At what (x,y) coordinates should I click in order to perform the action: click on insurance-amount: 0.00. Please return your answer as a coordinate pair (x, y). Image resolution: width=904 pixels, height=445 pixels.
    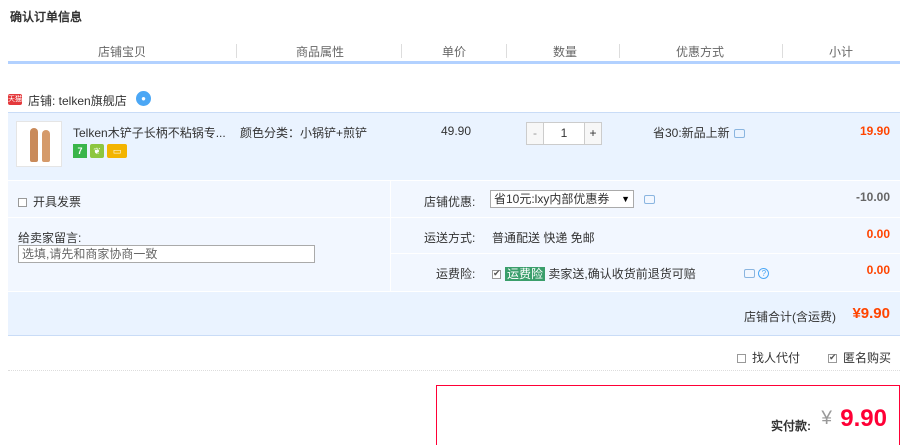
    Looking at the image, I should click on (878, 270).